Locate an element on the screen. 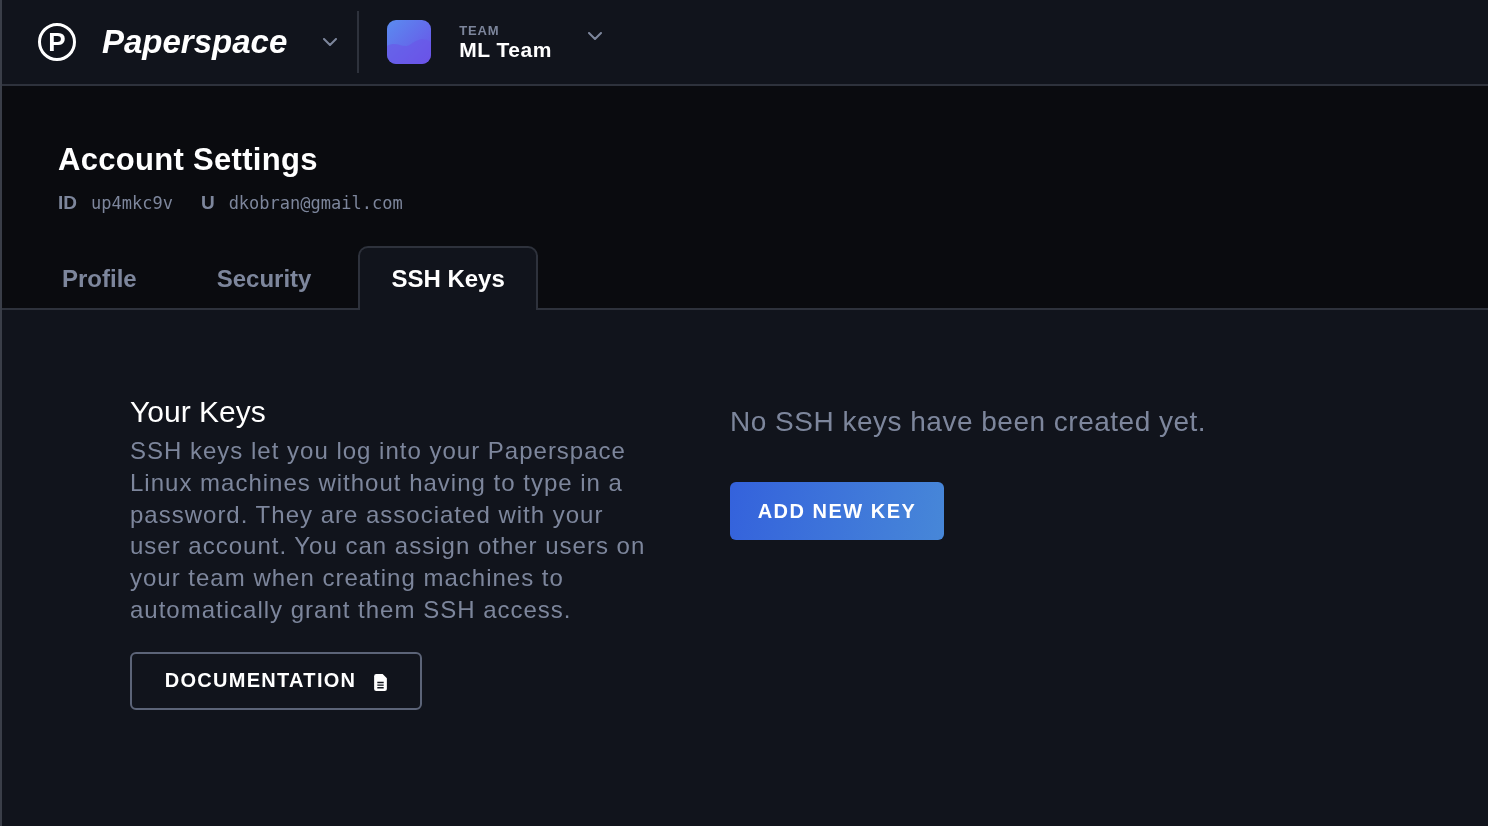 The image size is (1488, 826). tab: SSH Keys is located at coordinates (448, 278).